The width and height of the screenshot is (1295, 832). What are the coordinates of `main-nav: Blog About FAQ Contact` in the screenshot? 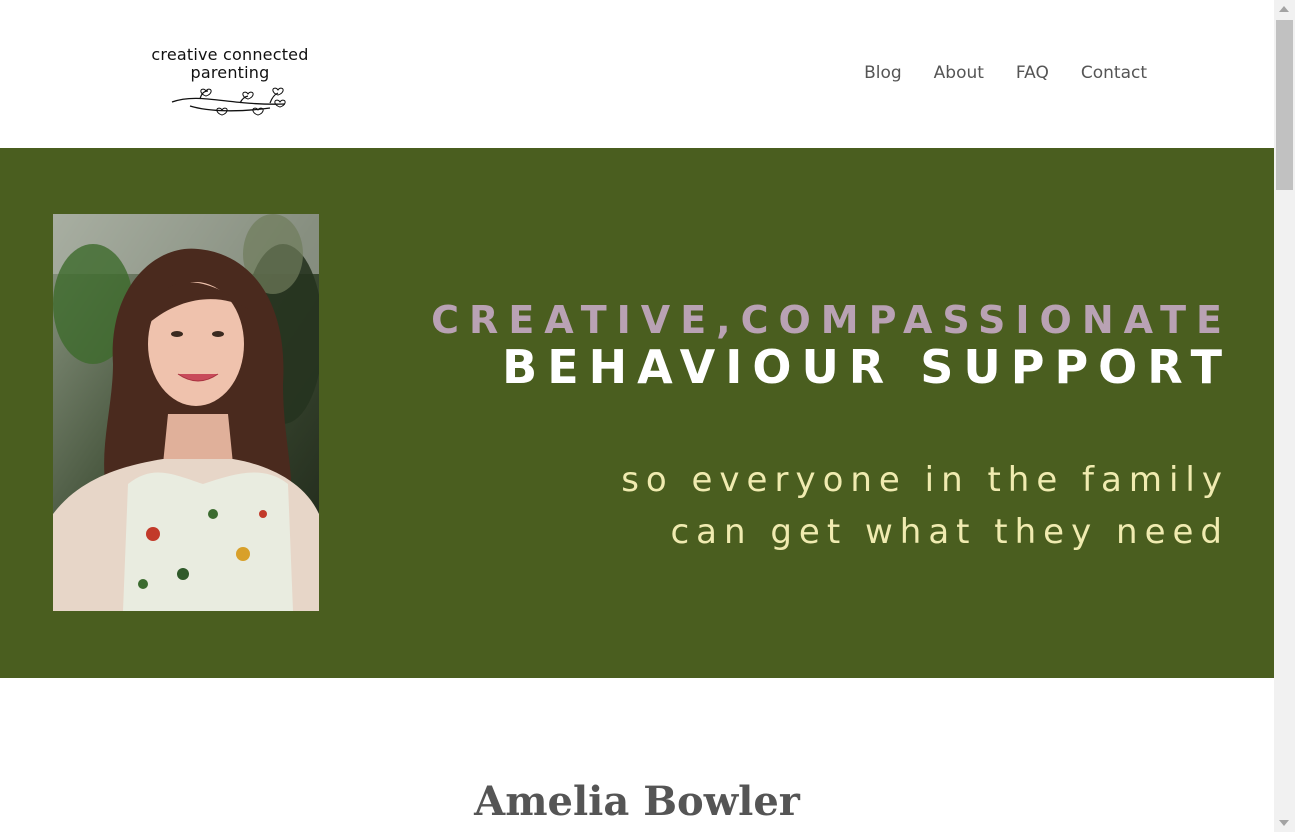 It's located at (1005, 73).